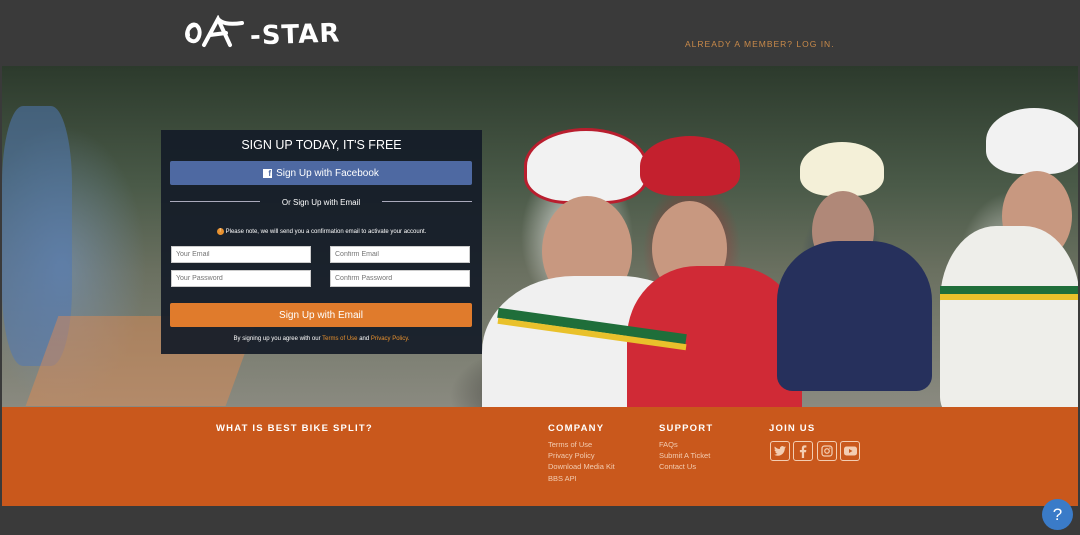 The width and height of the screenshot is (1080, 535). I want to click on help-button: ?, so click(1057, 514).